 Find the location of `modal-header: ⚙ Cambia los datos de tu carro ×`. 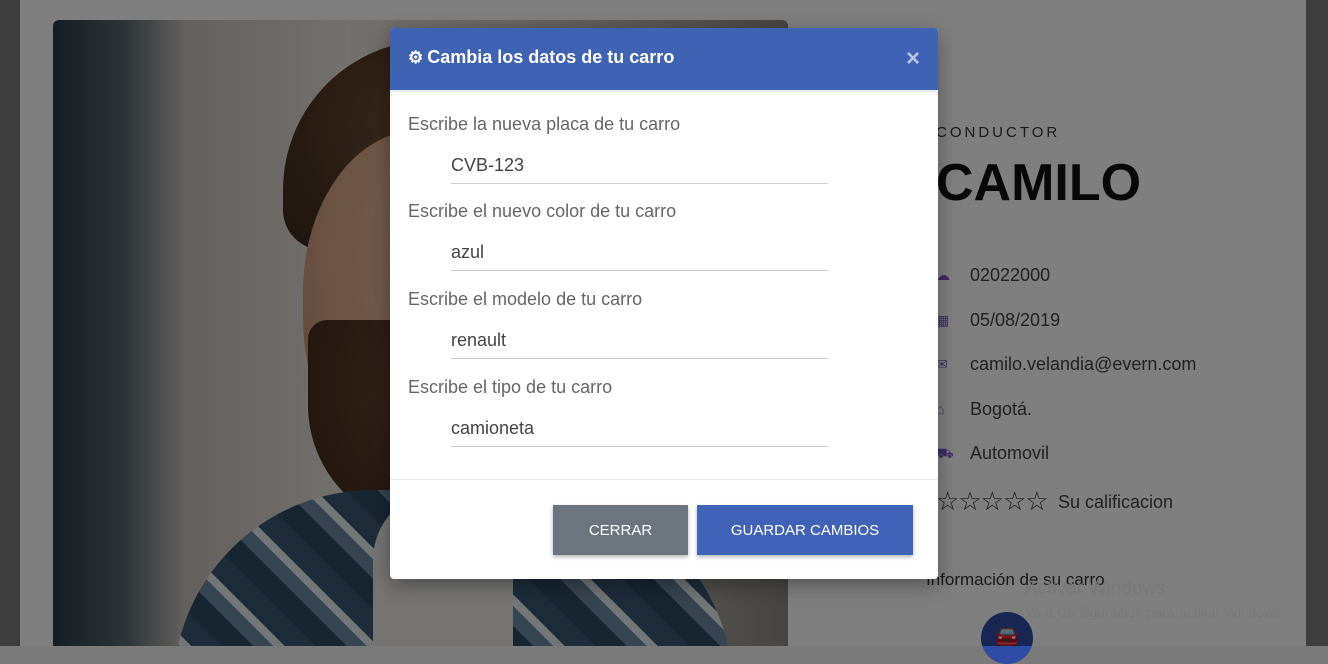

modal-header: ⚙ Cambia los datos de tu carro × is located at coordinates (664, 60).